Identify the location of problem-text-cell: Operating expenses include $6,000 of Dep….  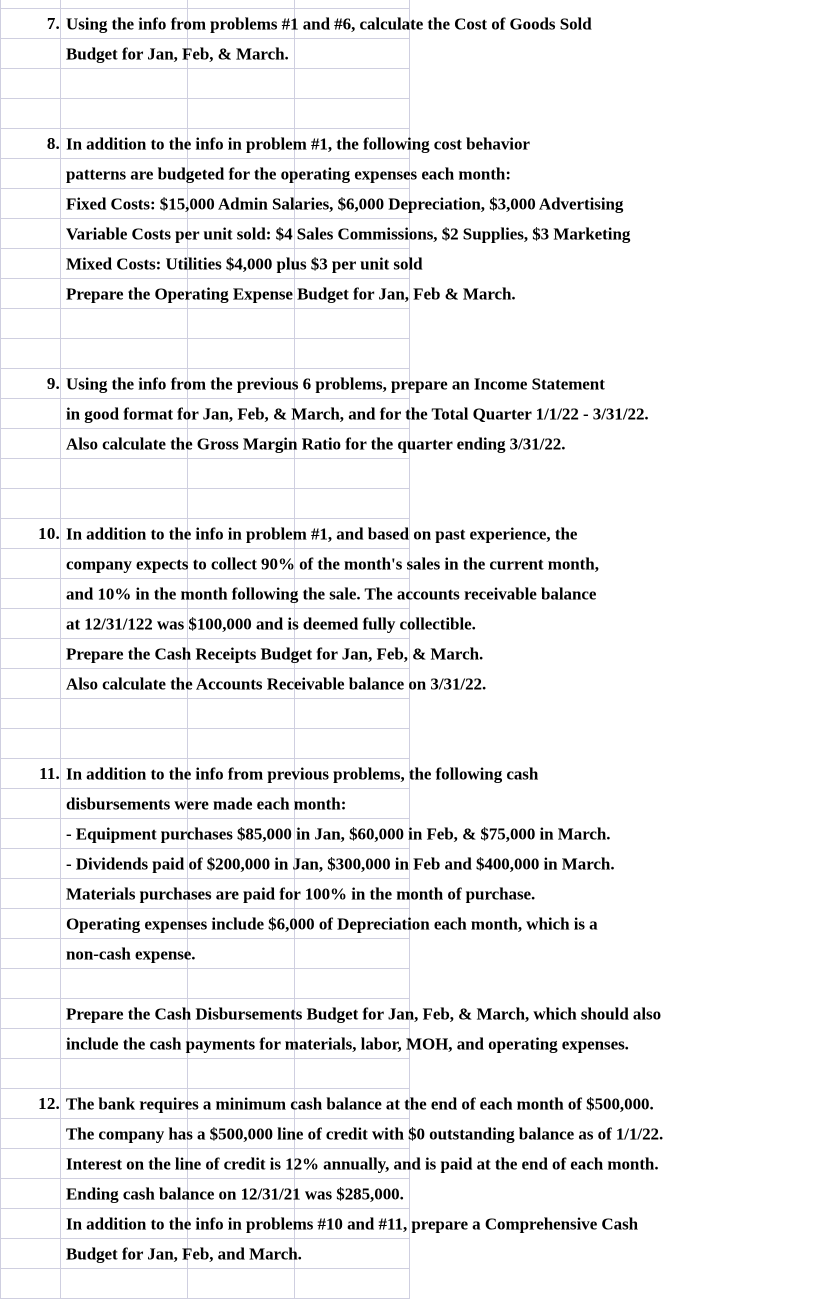
(329, 923).